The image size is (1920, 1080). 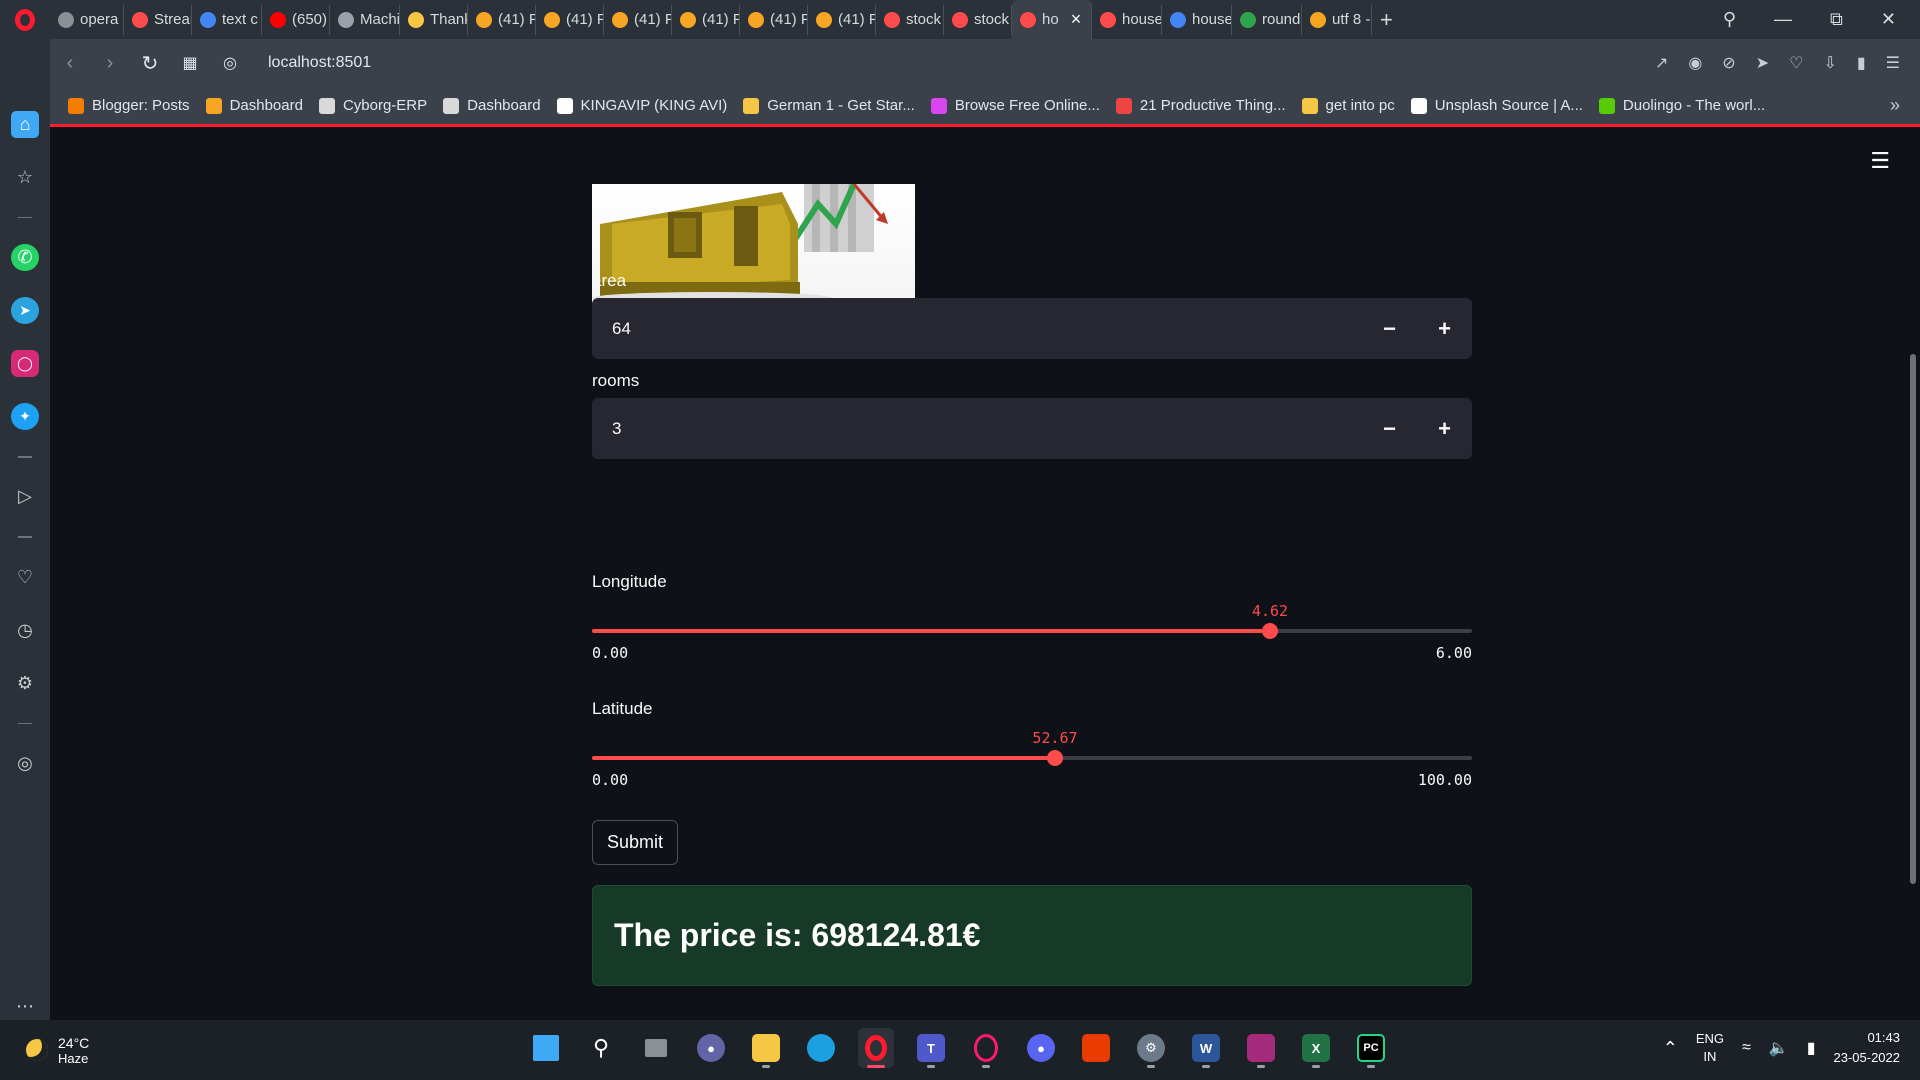 What do you see at coordinates (1032, 642) in the screenshot?
I see `longitude-slider: 4.62 0.00 6.00` at bounding box center [1032, 642].